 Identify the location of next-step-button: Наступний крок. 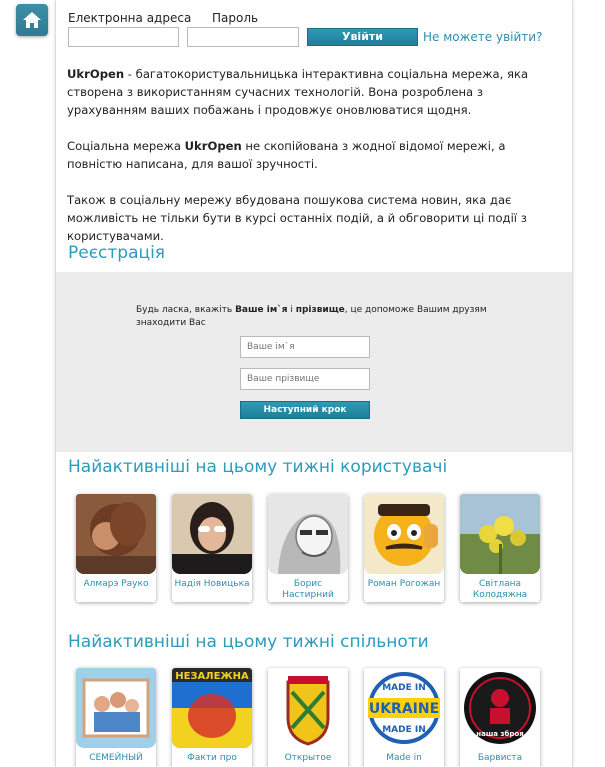
(305, 410).